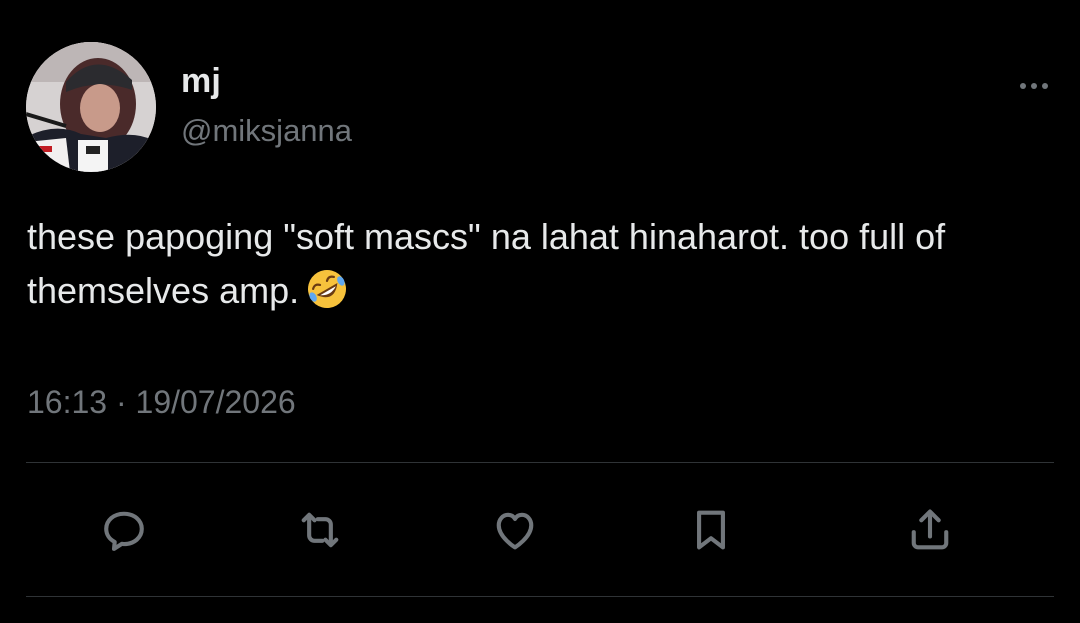 This screenshot has height=623, width=1080. I want to click on bookmark-button, so click(711, 530).